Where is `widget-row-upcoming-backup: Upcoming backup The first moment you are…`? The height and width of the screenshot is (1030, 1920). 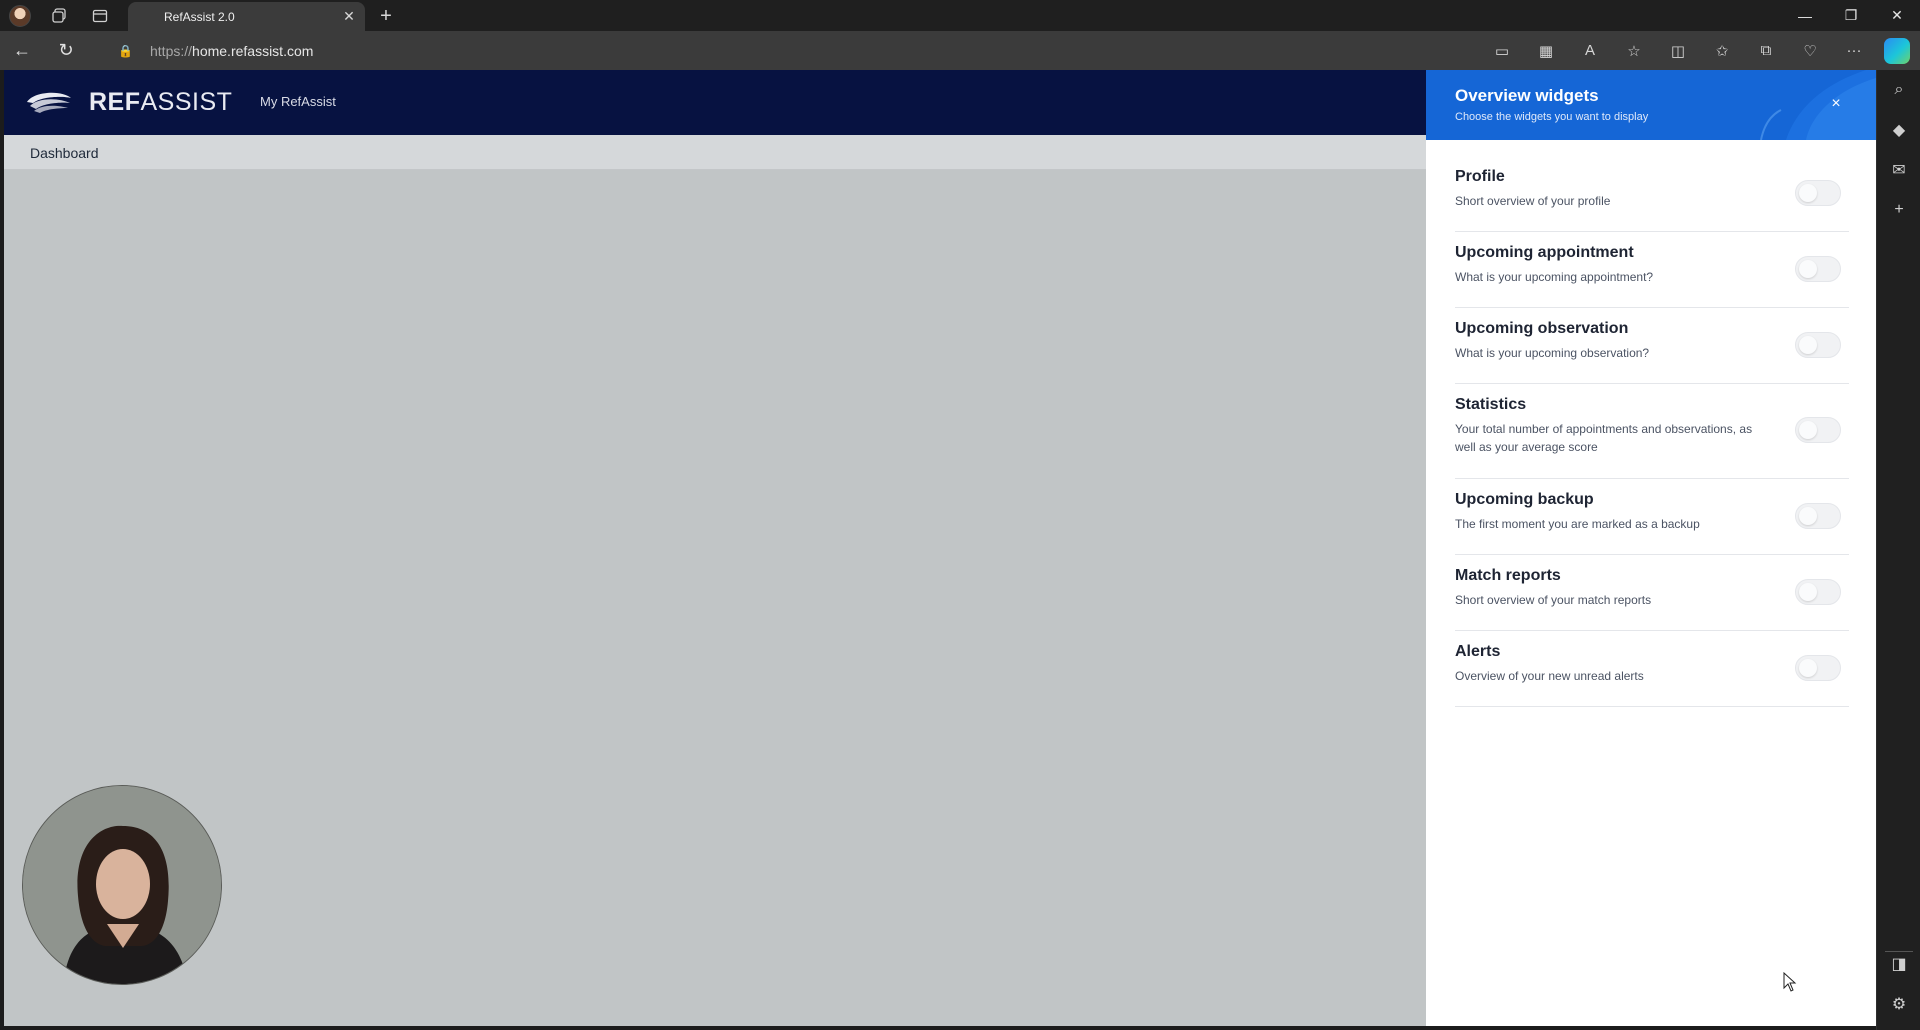 widget-row-upcoming-backup: Upcoming backup The first moment you are… is located at coordinates (1652, 517).